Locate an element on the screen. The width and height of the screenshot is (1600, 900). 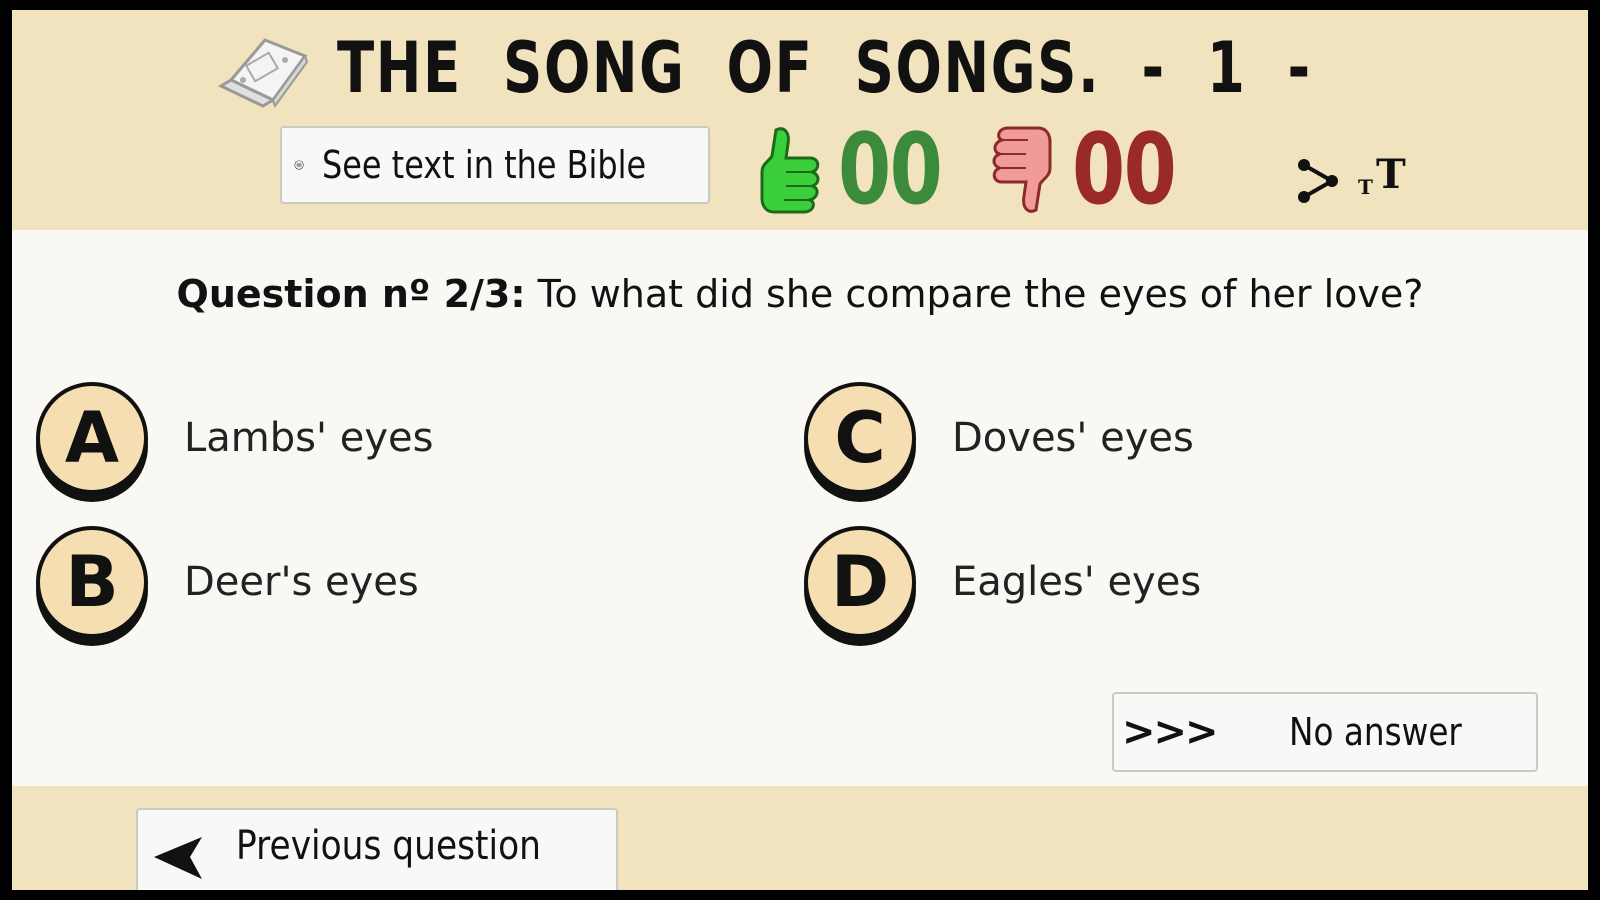
correct-count: 00 is located at coordinates (890, 170).